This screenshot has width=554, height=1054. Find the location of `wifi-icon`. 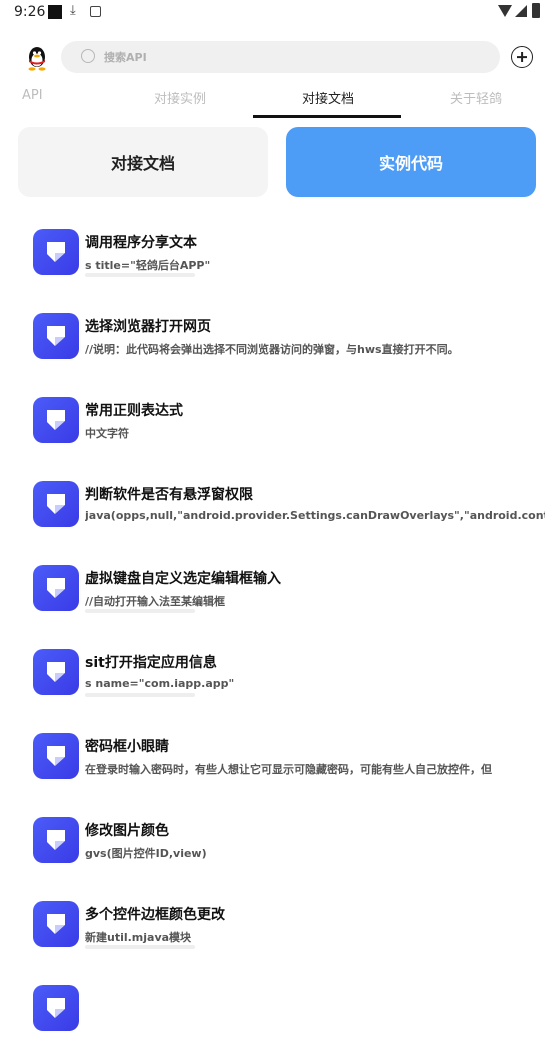

wifi-icon is located at coordinates (505, 11).